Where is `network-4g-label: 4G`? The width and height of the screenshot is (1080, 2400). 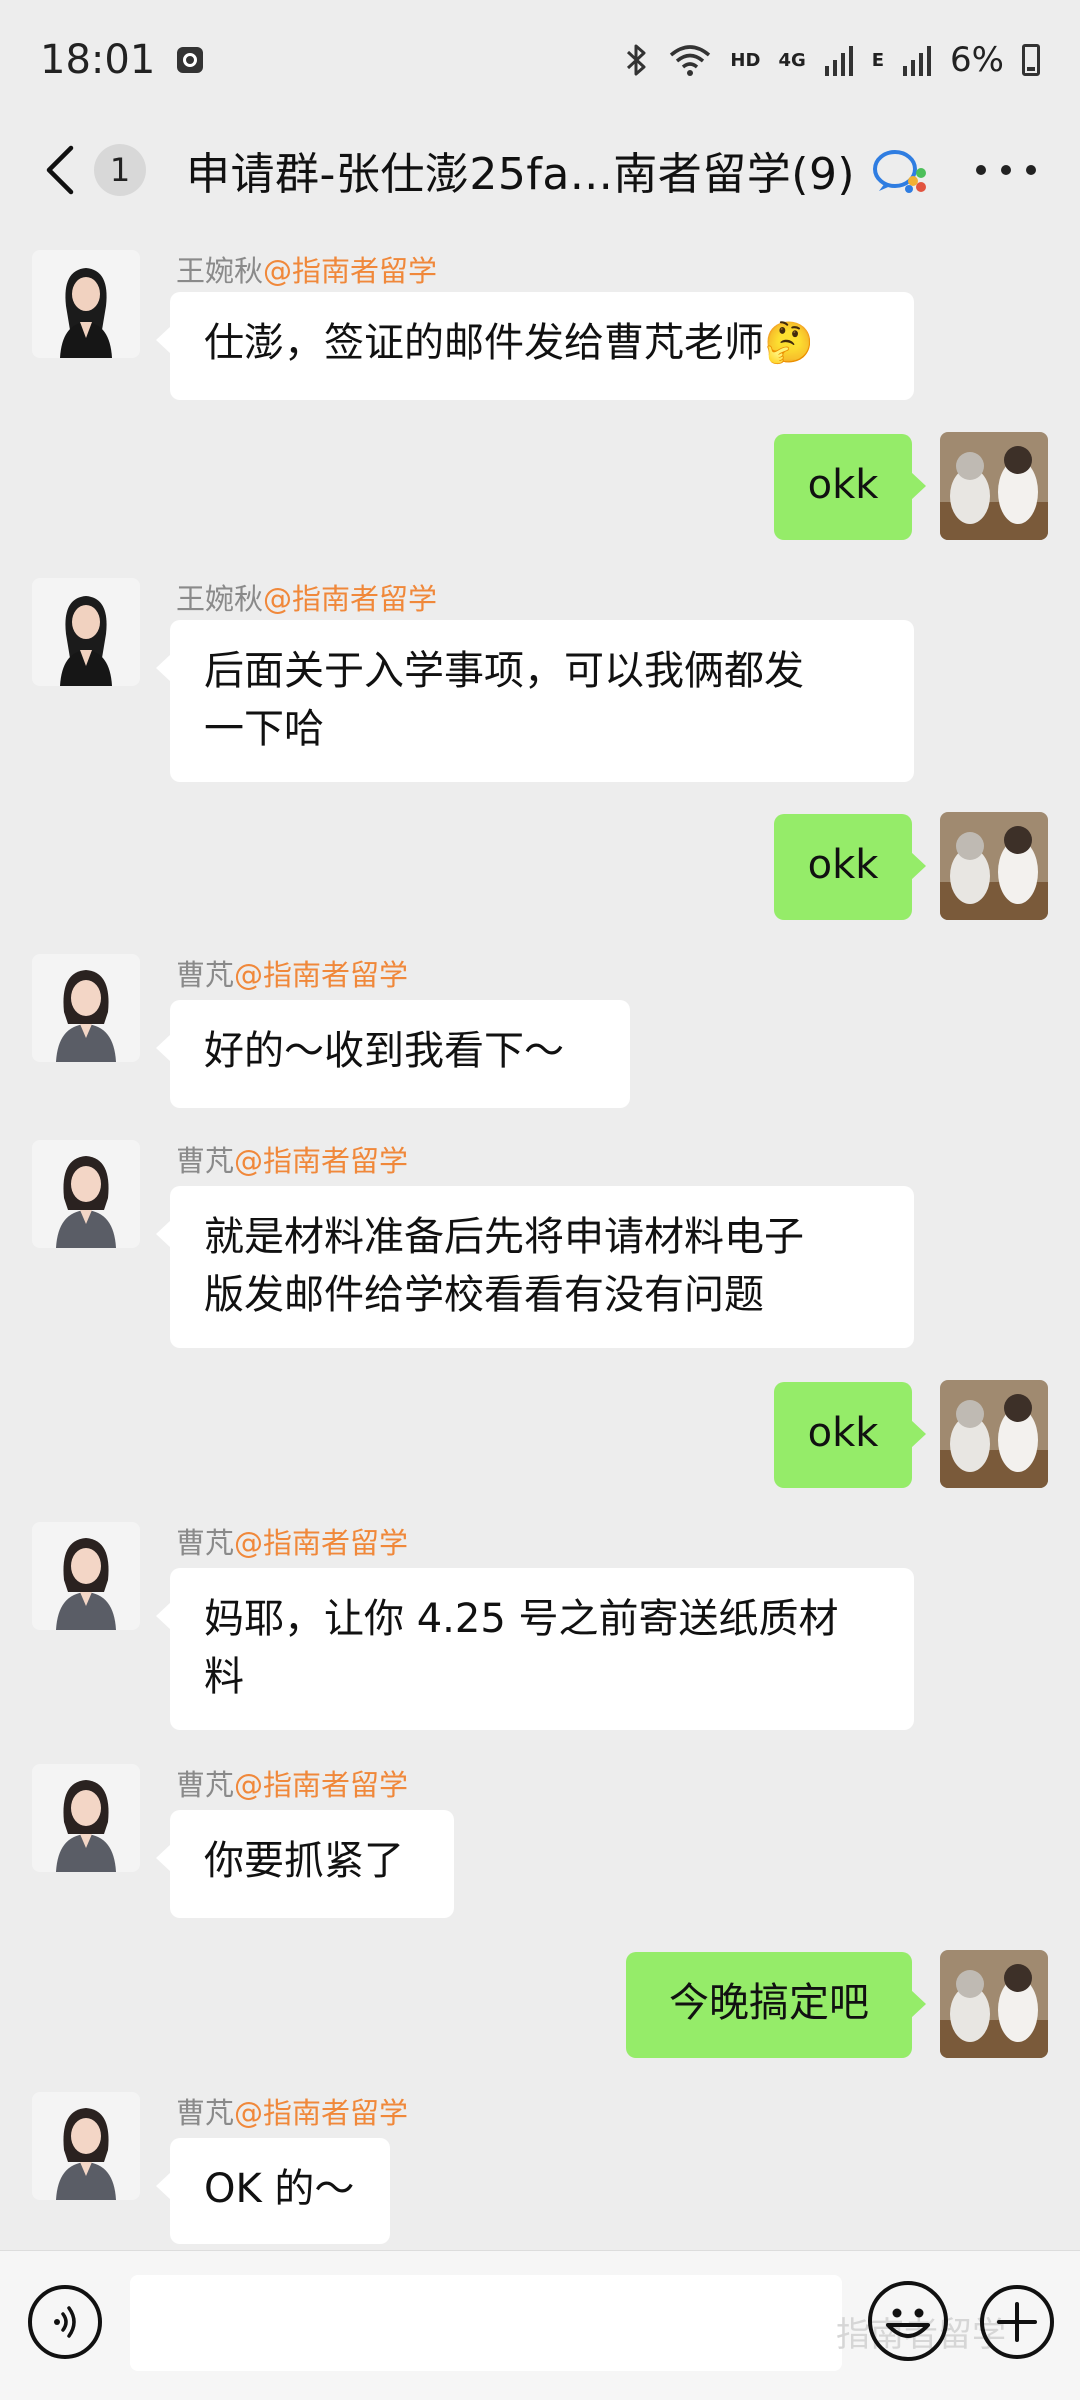
network-4g-label: 4G is located at coordinates (792, 60).